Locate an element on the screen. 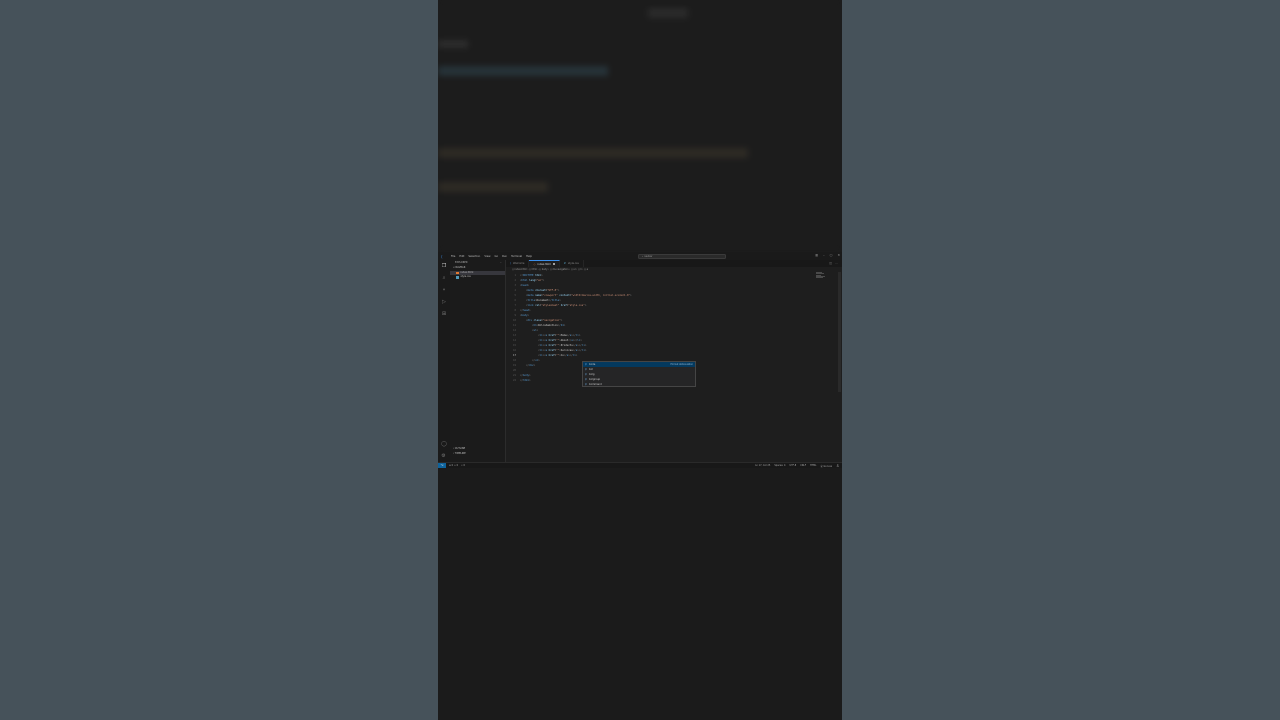  minimap-line is located at coordinates (819, 277).